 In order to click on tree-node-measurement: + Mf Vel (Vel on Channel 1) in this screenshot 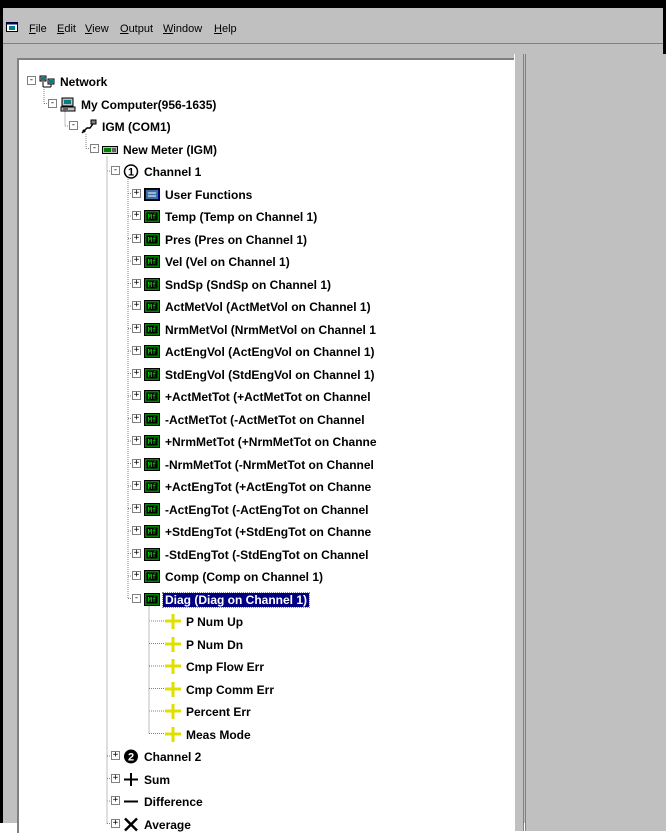, I will do `click(267, 262)`.